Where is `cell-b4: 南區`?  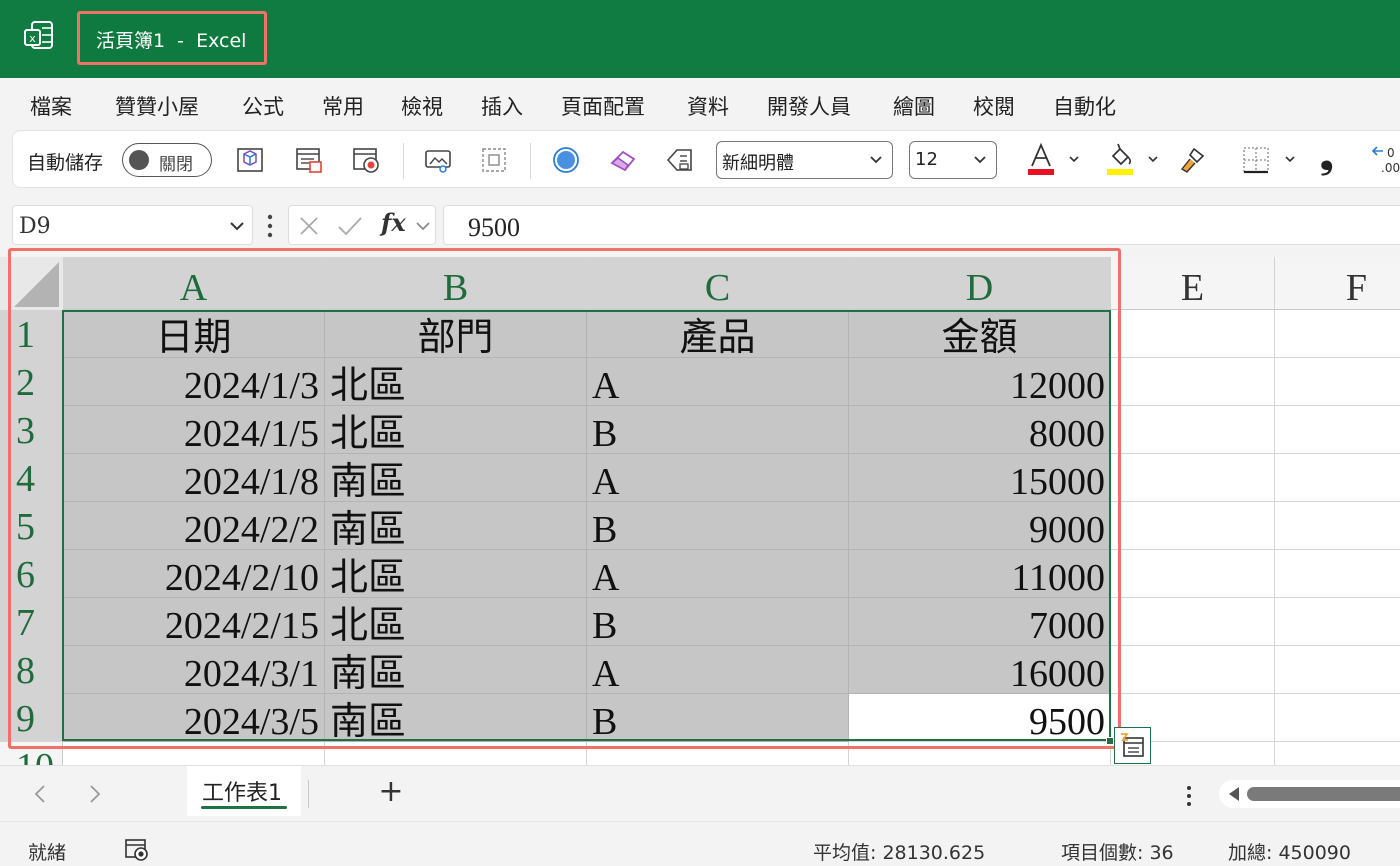
cell-b4: 南區 is located at coordinates (456, 478).